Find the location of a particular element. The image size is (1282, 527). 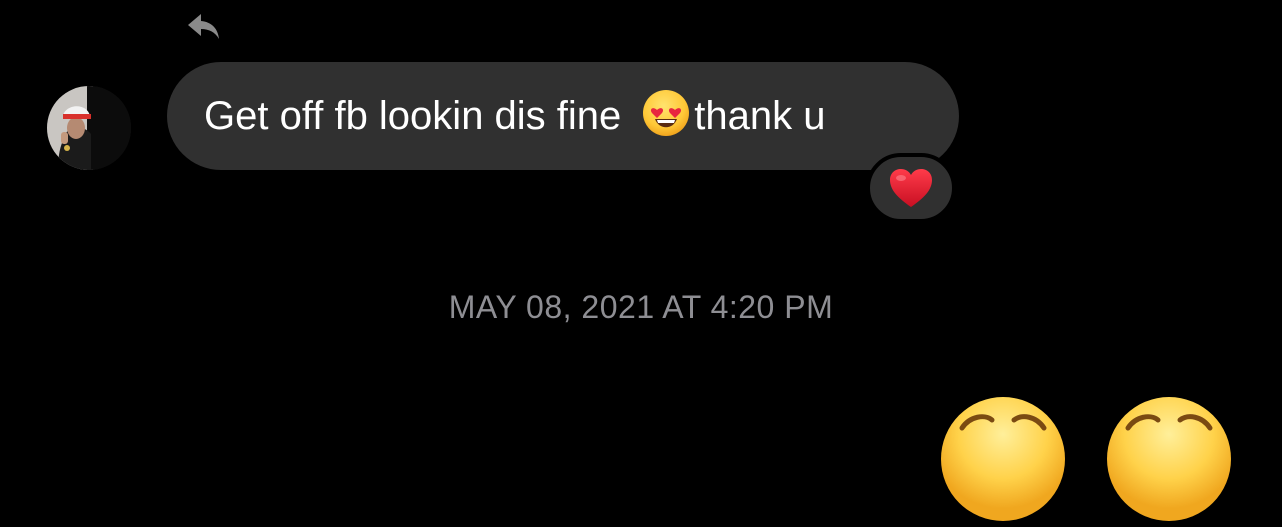

red-heart-icon is located at coordinates (911, 188).